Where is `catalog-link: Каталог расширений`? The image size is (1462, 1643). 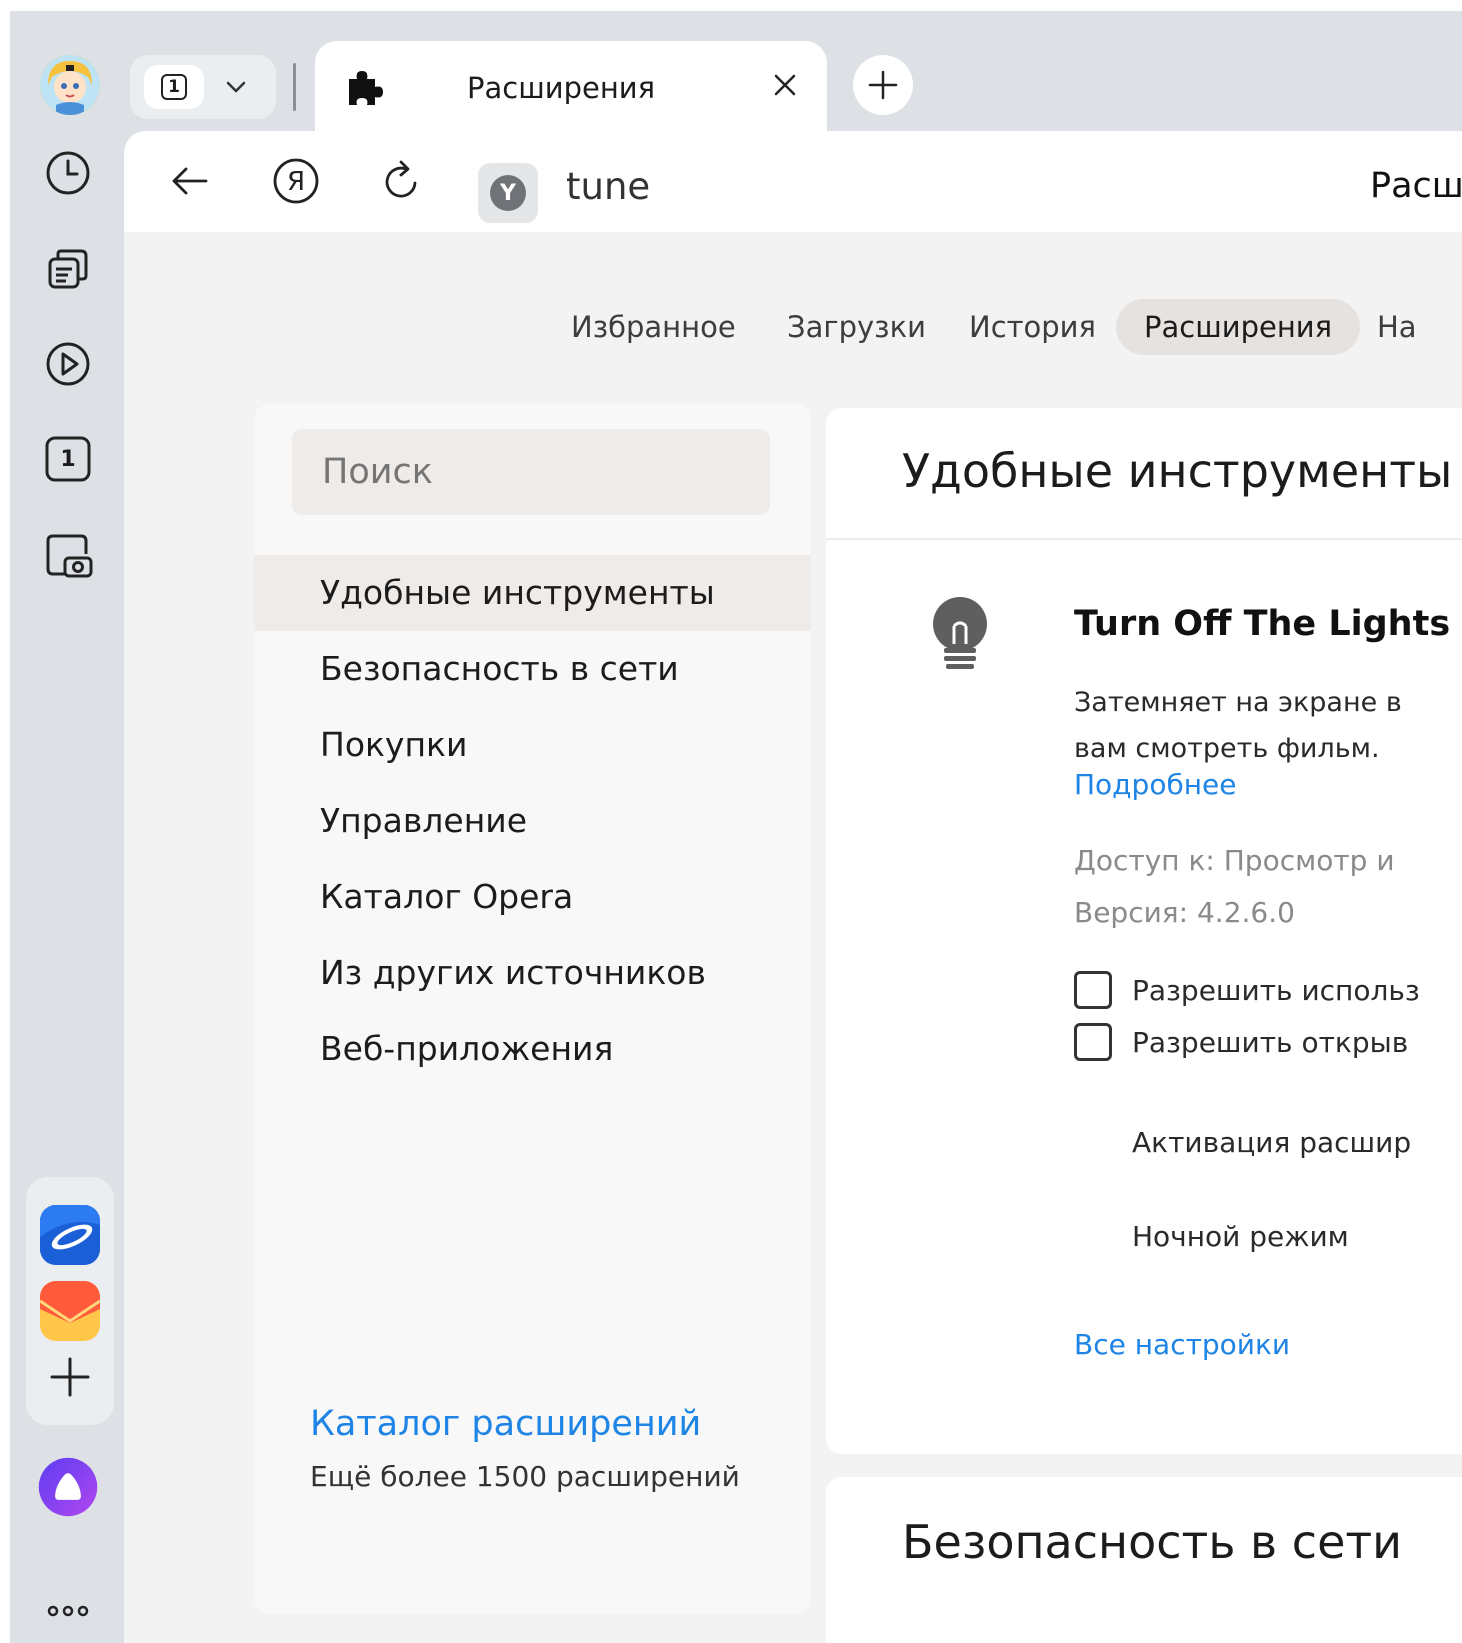
catalog-link: Каталог расширений is located at coordinates (505, 1424).